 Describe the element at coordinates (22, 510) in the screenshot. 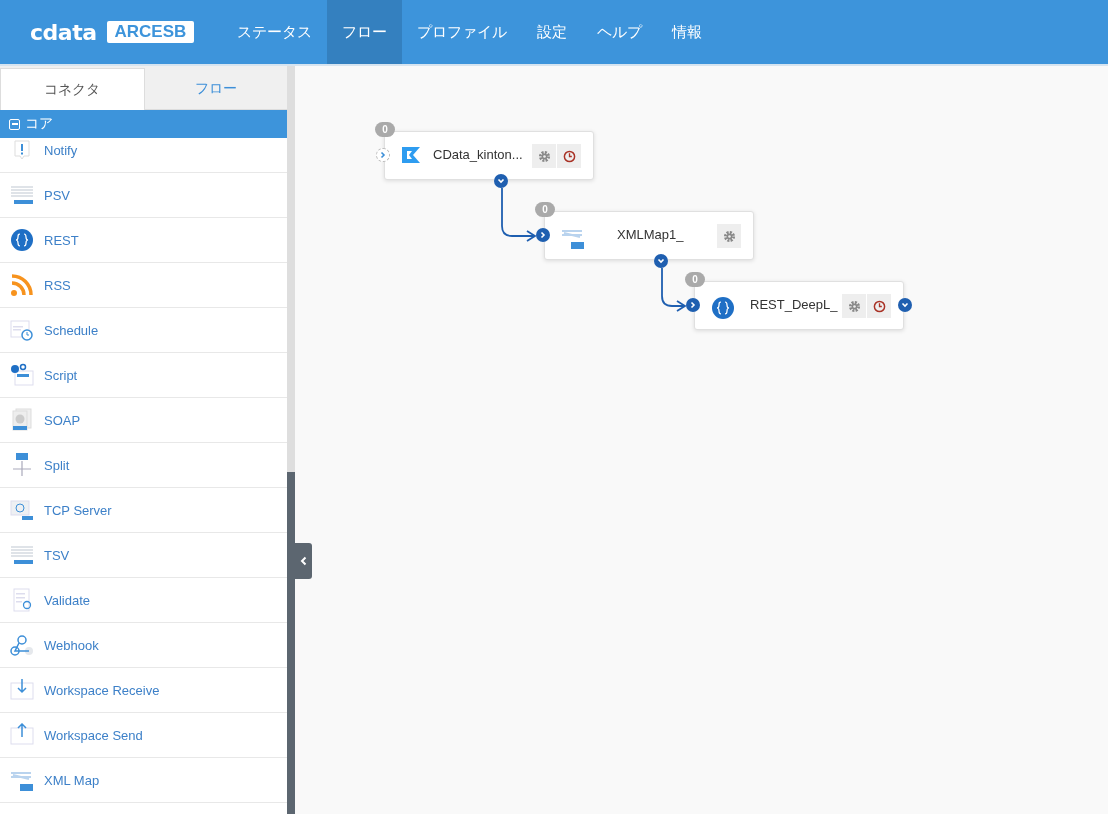

I see `server-icon` at that location.